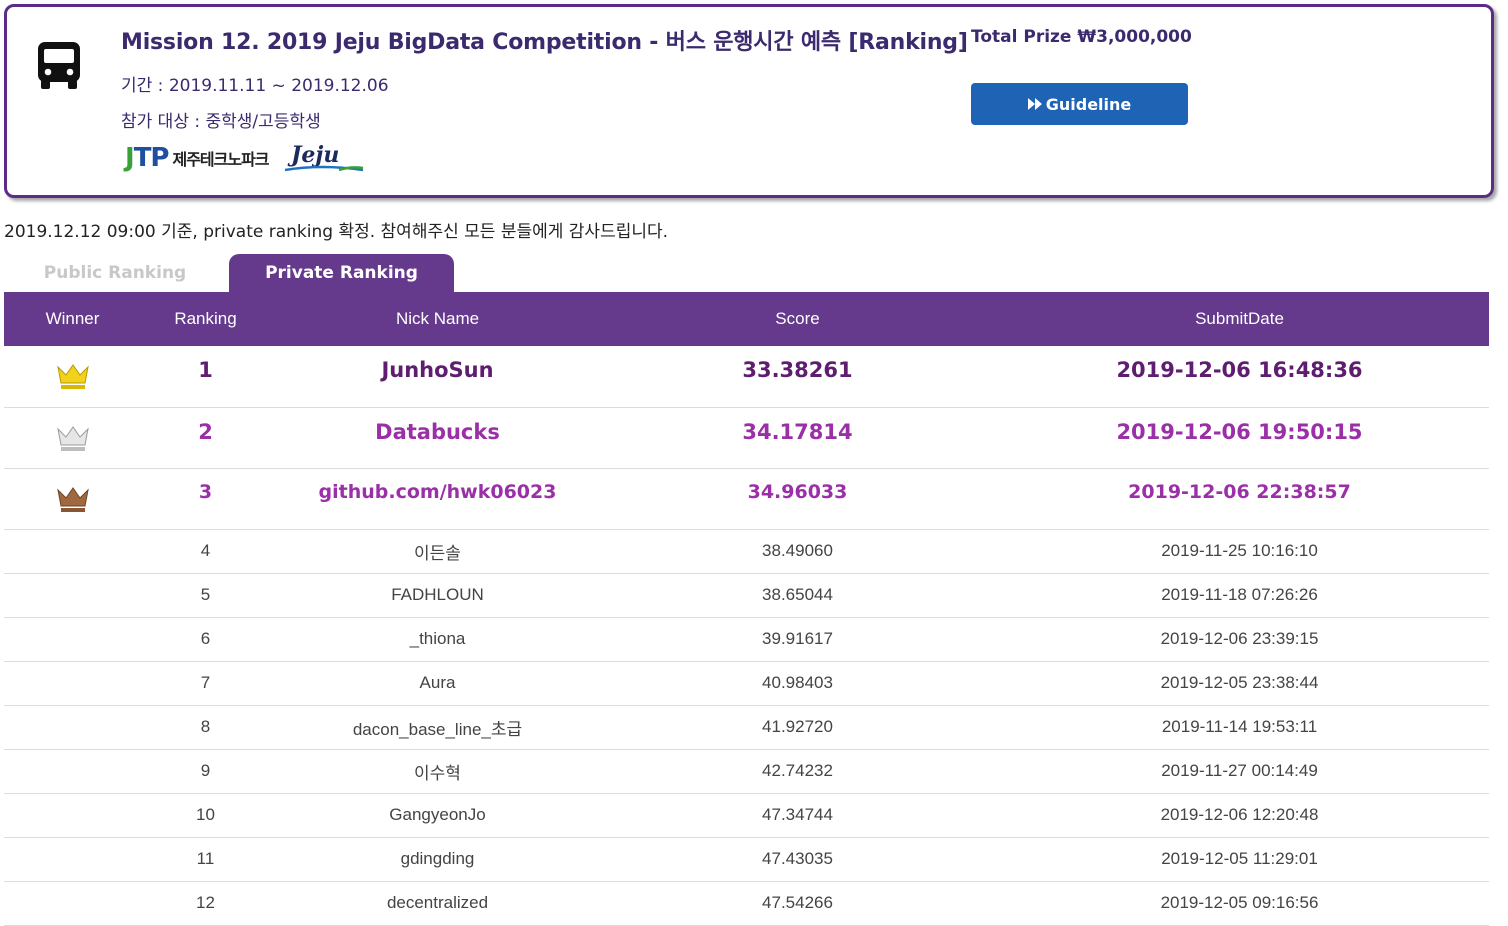  What do you see at coordinates (1088, 104) in the screenshot?
I see `guideline-button-label: Guideline` at bounding box center [1088, 104].